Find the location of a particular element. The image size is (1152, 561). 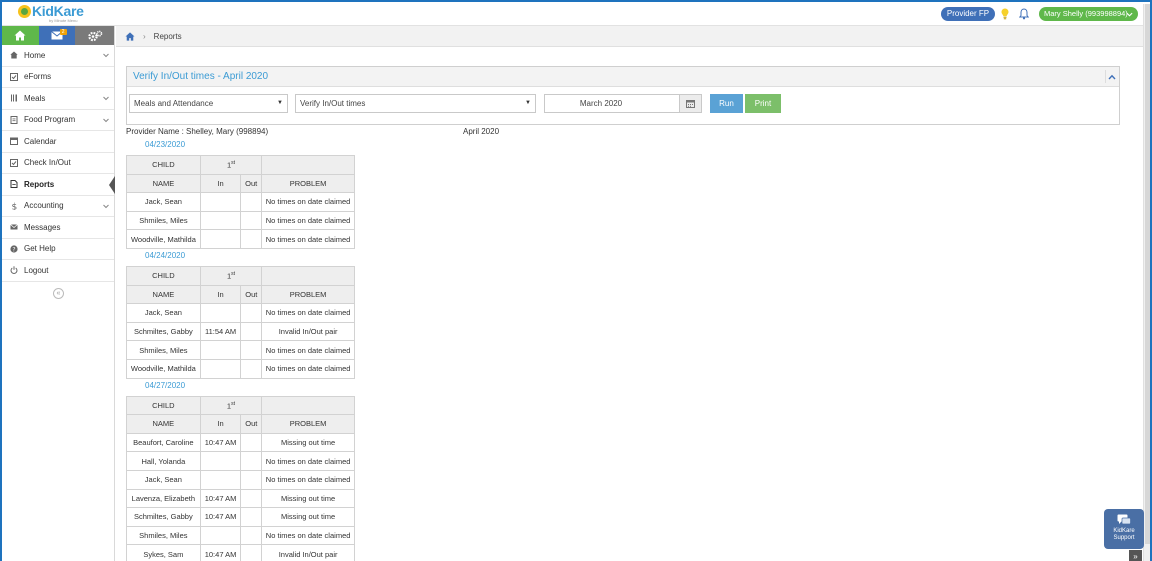

tab-home is located at coordinates (20, 35).